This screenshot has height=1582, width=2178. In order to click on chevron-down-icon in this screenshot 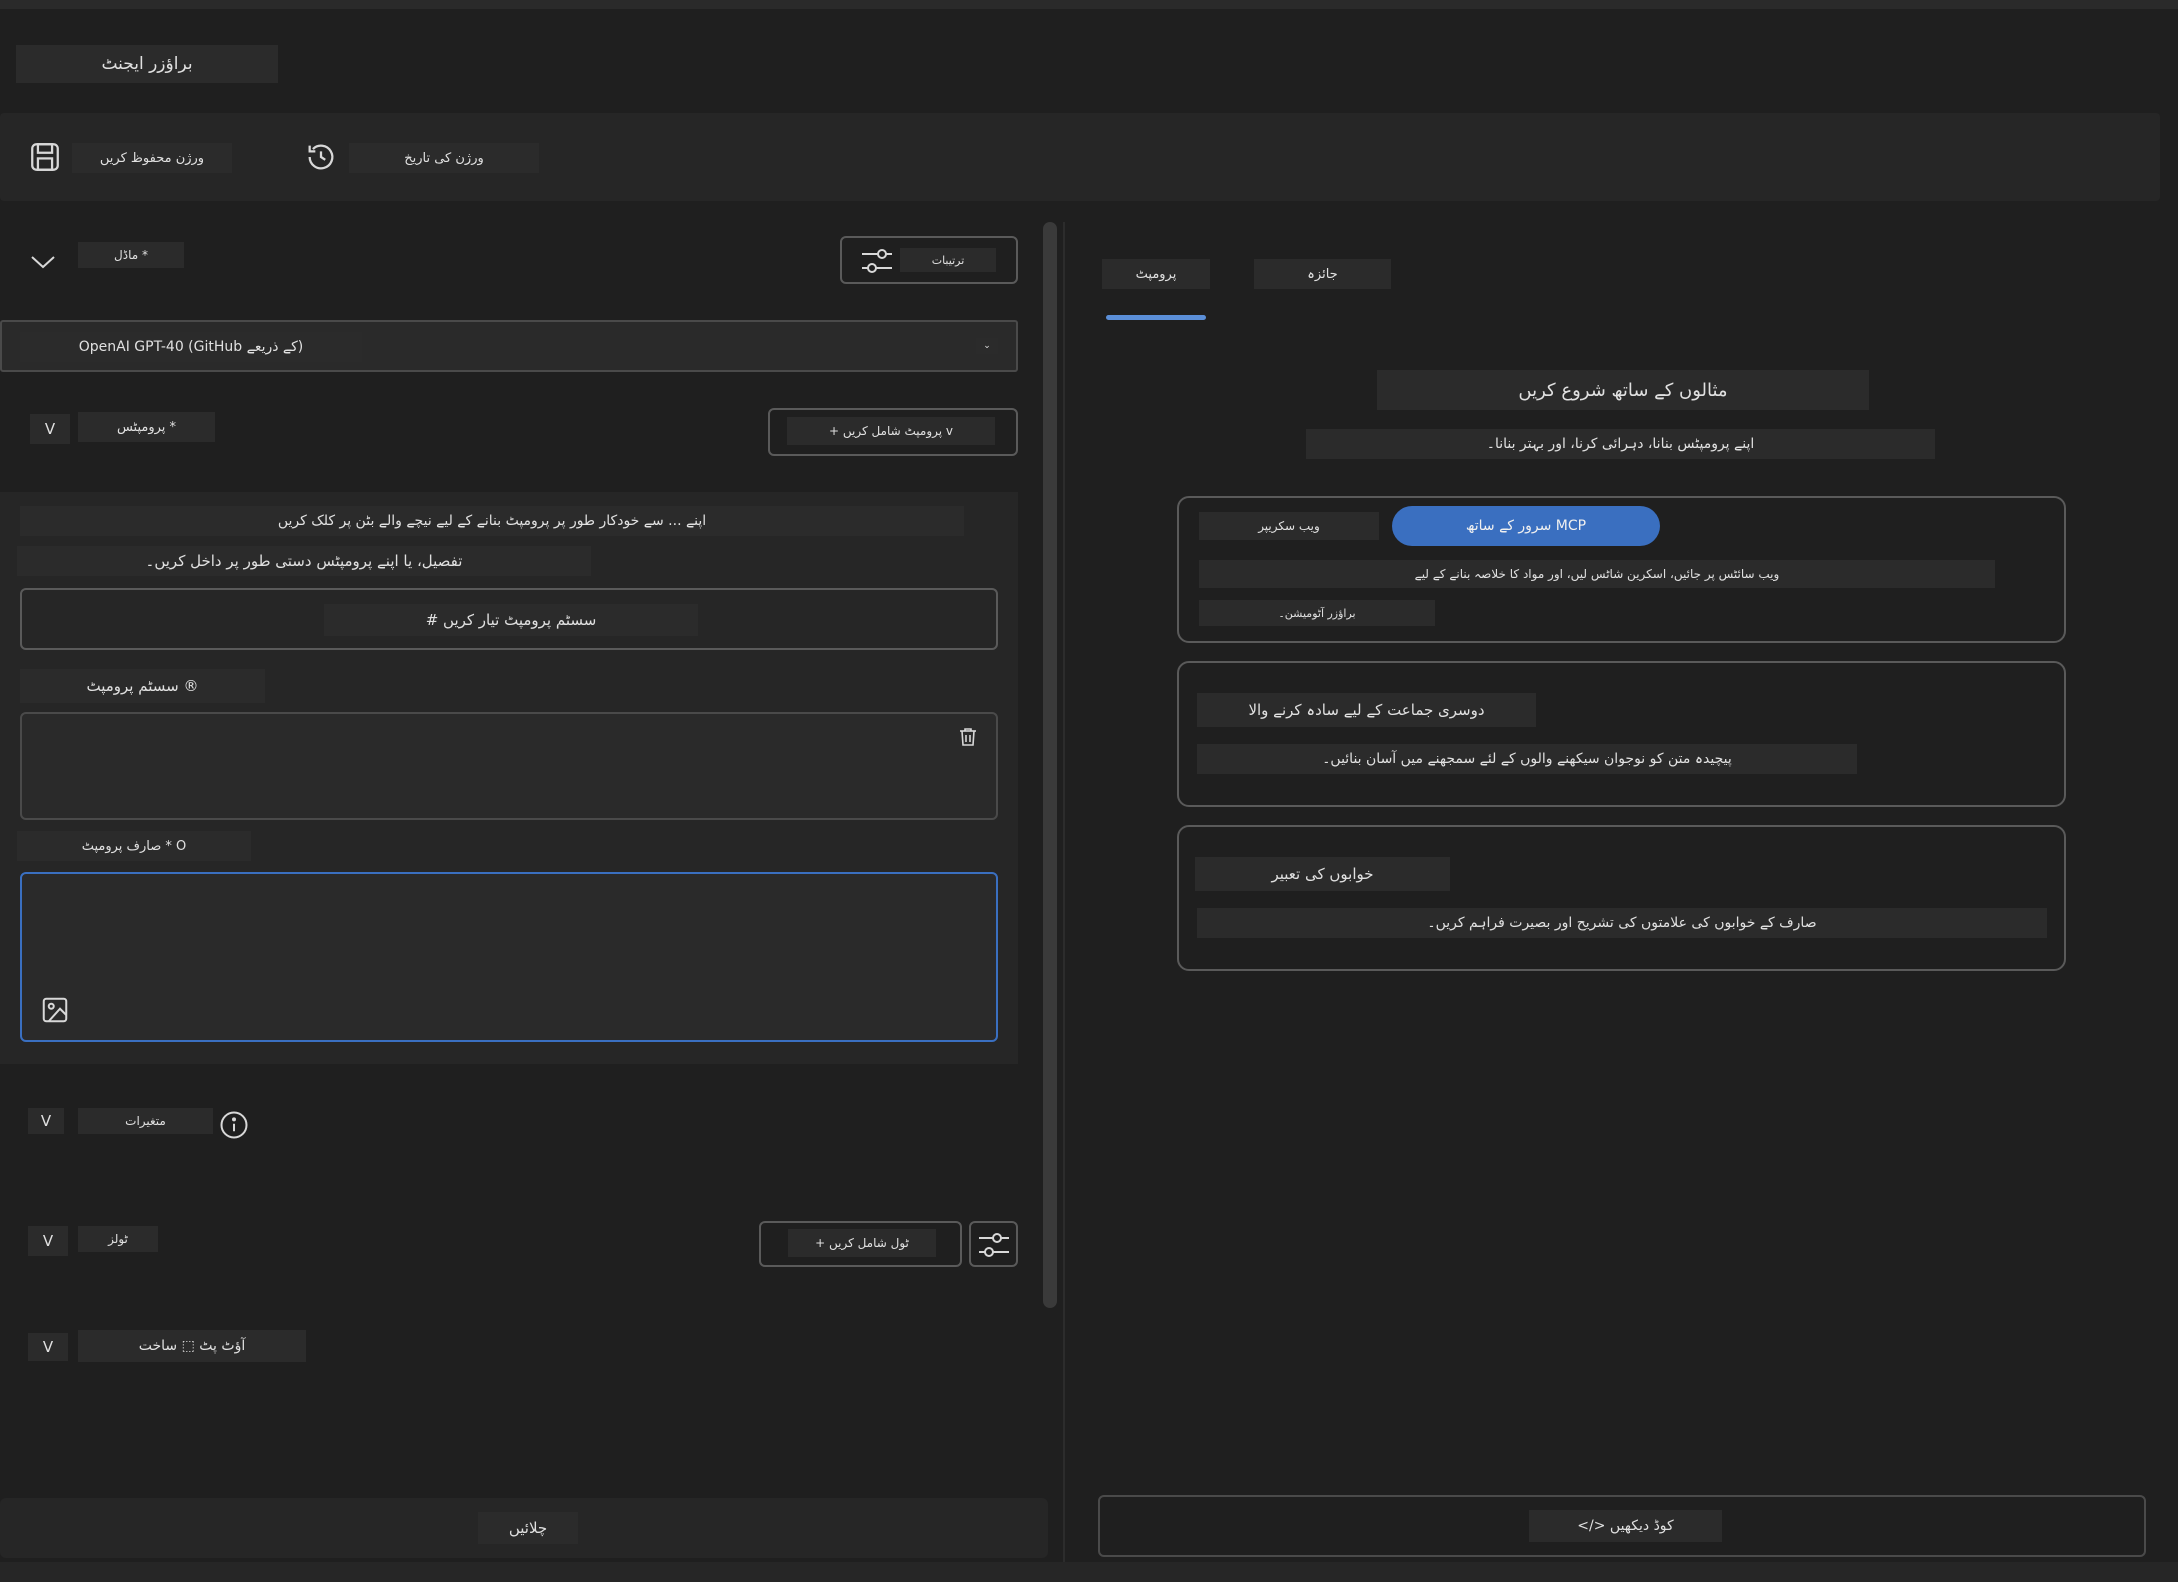, I will do `click(43, 262)`.